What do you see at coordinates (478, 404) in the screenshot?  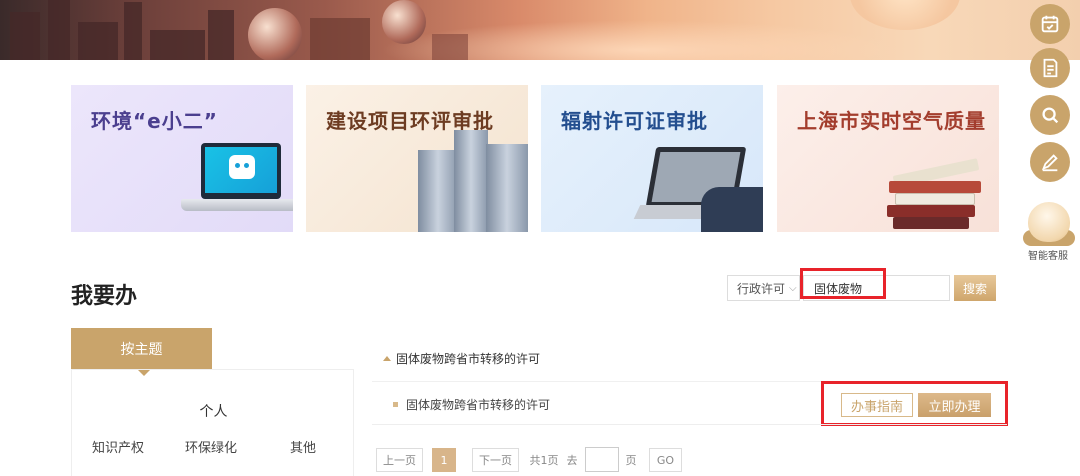 I see `result-item-name: 固体废物跨省市转移的许可` at bounding box center [478, 404].